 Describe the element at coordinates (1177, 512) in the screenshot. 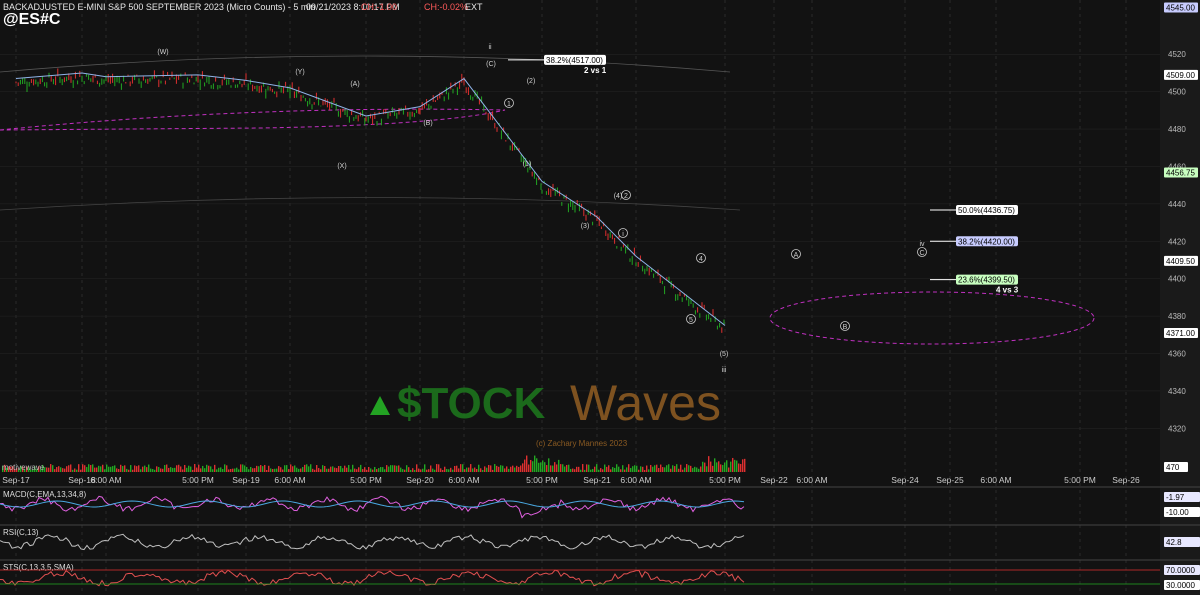

I see `indicator-value-label: -10.00` at that location.